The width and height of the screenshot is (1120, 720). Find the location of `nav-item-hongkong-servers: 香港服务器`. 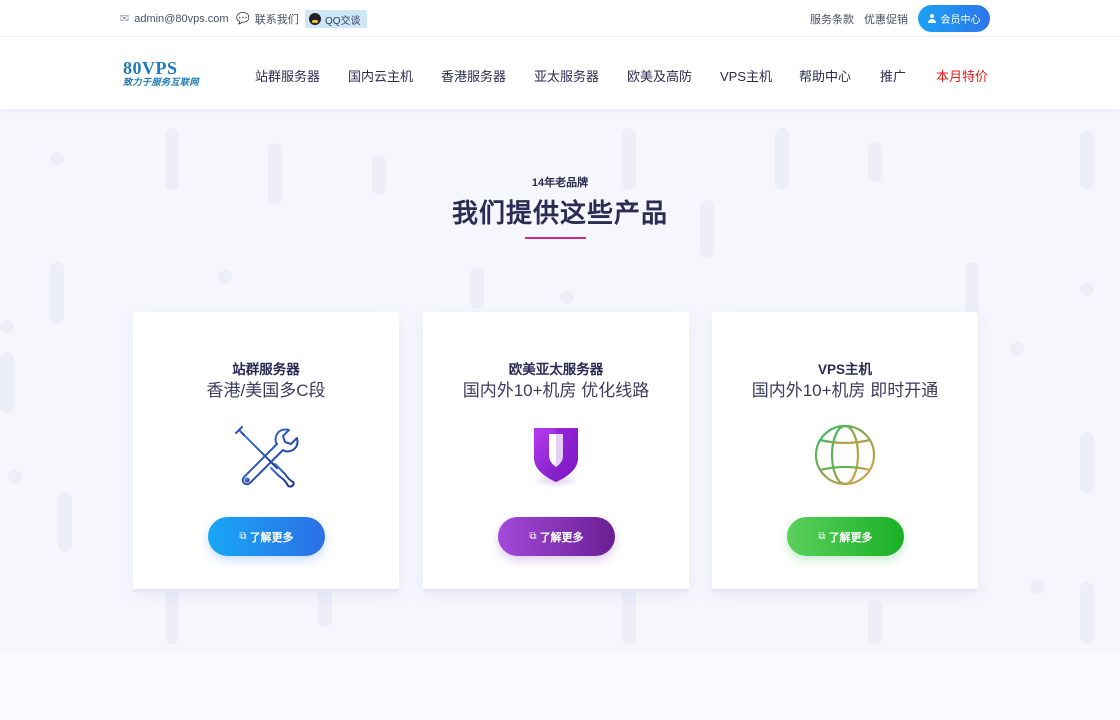

nav-item-hongkong-servers: 香港服务器 is located at coordinates (473, 75).